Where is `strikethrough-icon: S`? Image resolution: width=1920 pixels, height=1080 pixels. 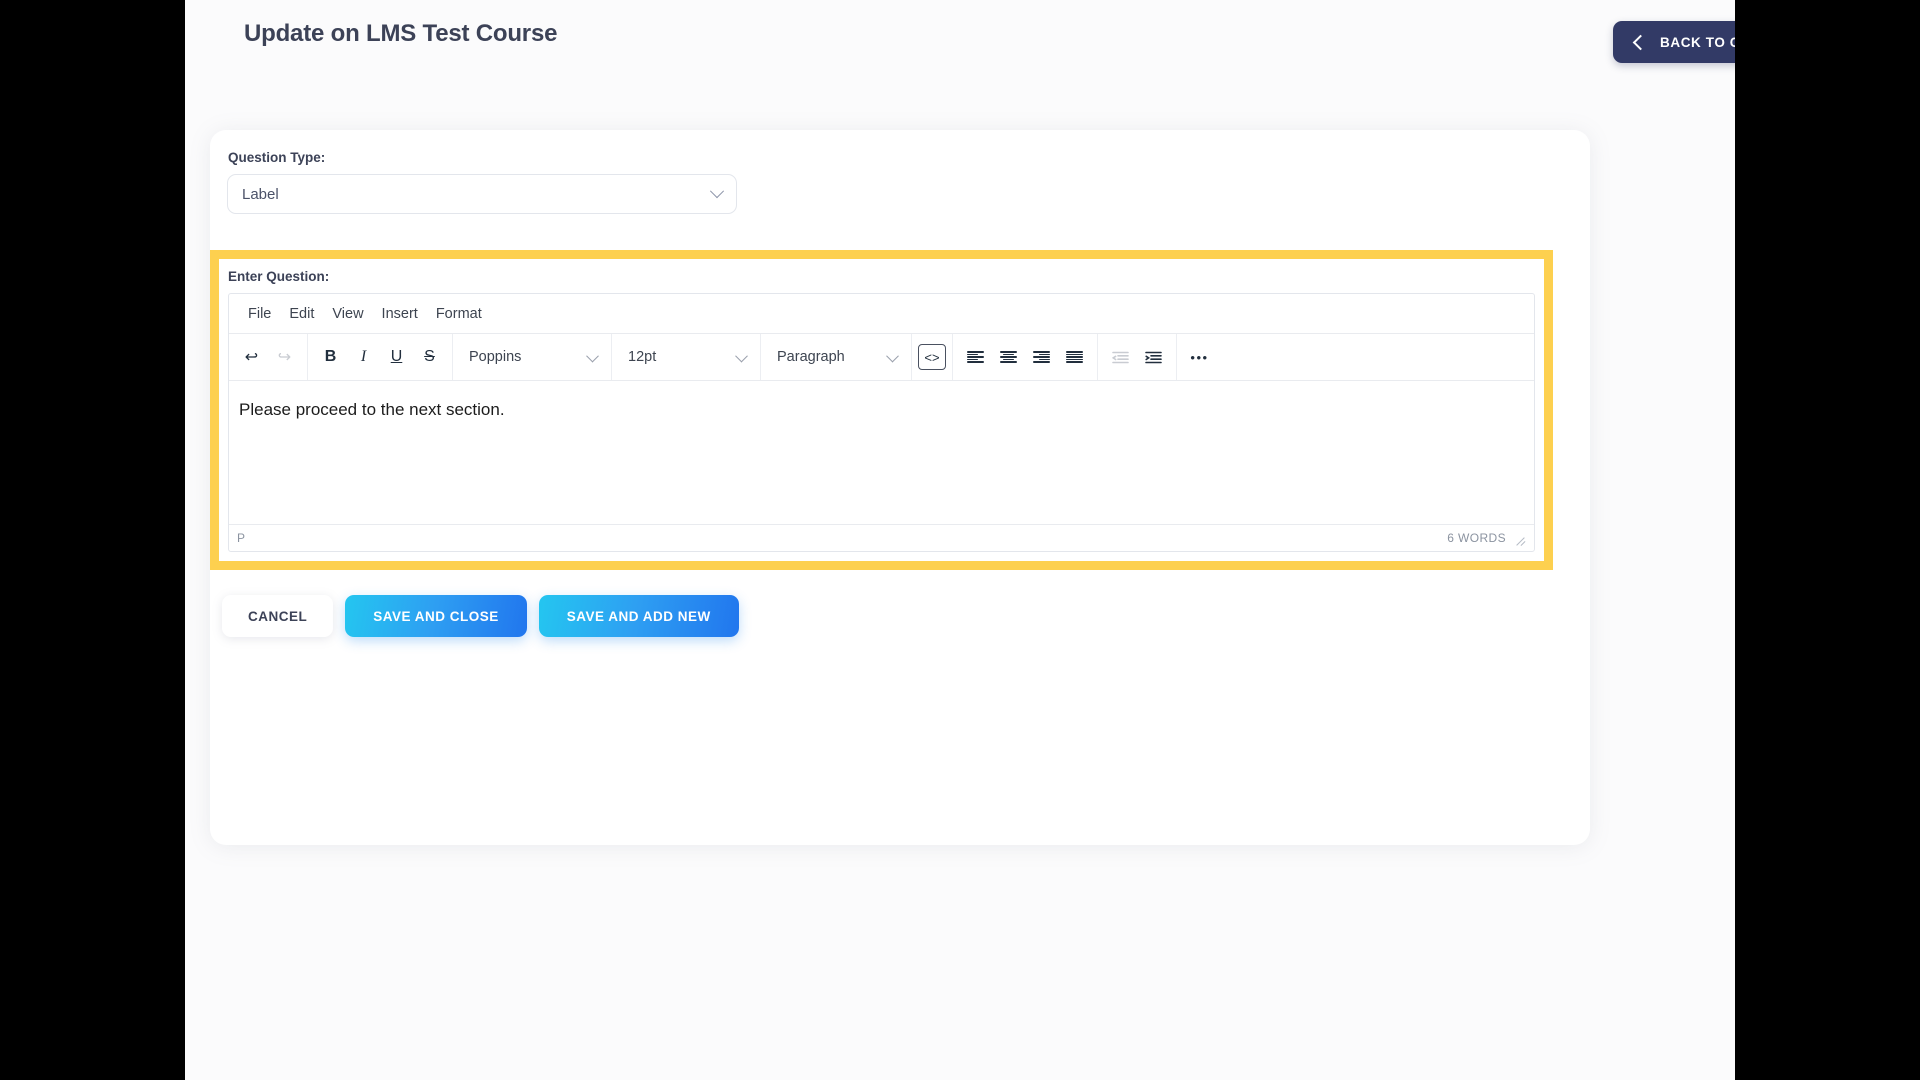
strikethrough-icon: S is located at coordinates (429, 357).